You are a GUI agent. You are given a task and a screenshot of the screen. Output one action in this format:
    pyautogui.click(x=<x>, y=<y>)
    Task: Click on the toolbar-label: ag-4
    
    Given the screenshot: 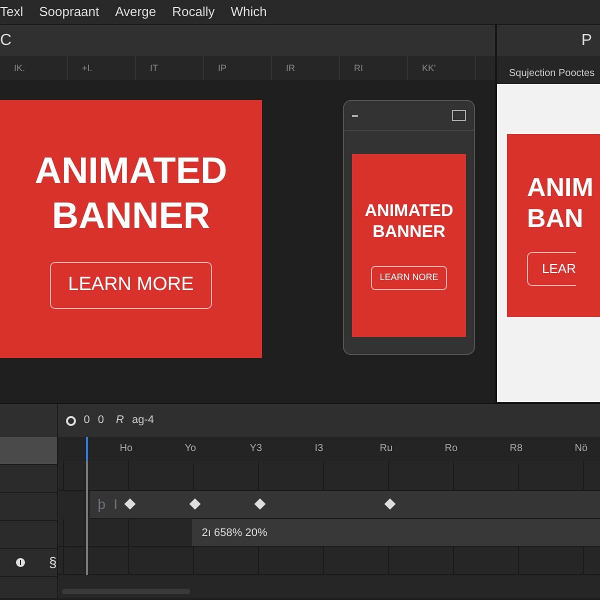 What is the action you would take?
    pyautogui.click(x=143, y=420)
    